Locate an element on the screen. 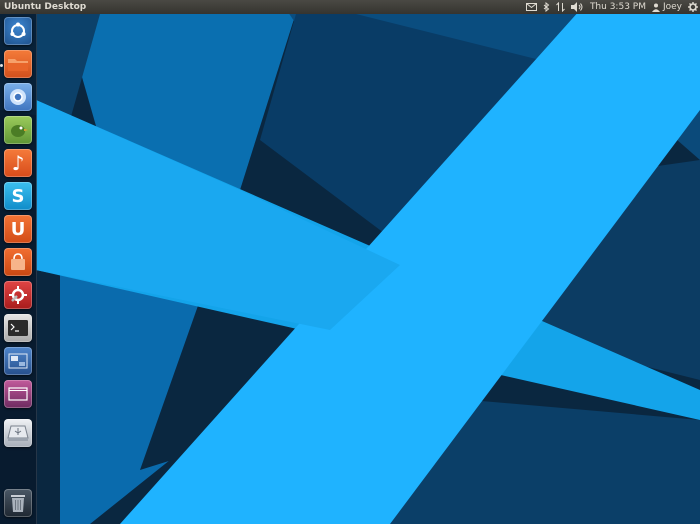  launcher: ♪ S U is located at coordinates (18, 269).